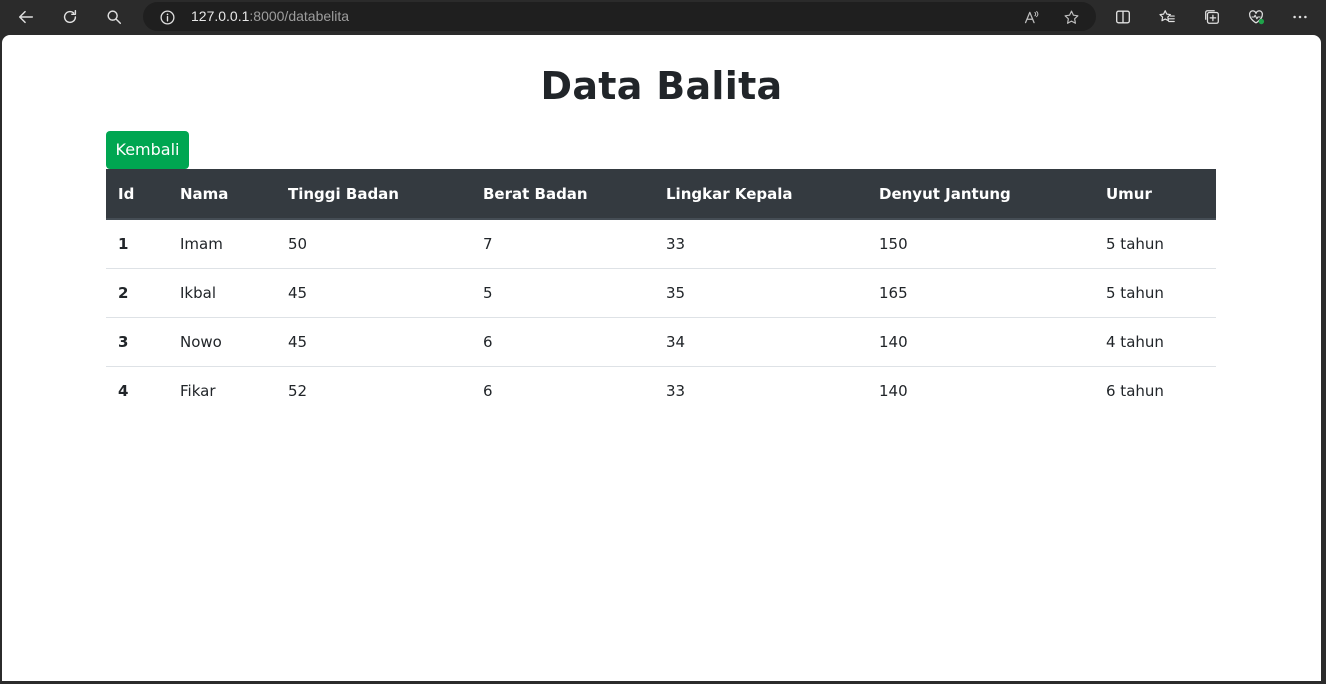 This screenshot has height=684, width=1326. I want to click on read-aloud-icon, so click(1031, 17).